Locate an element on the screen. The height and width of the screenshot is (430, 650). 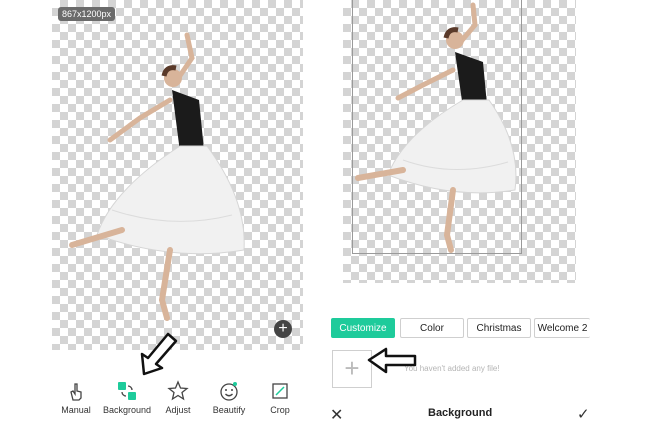
image-size-badge: 867x1200px is located at coordinates (87, 14).